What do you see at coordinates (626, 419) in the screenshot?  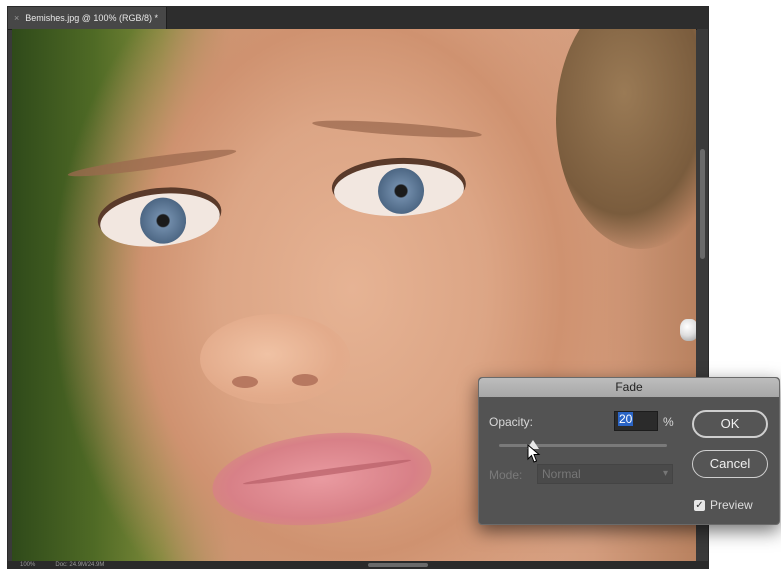 I see `opacity-value: 20` at bounding box center [626, 419].